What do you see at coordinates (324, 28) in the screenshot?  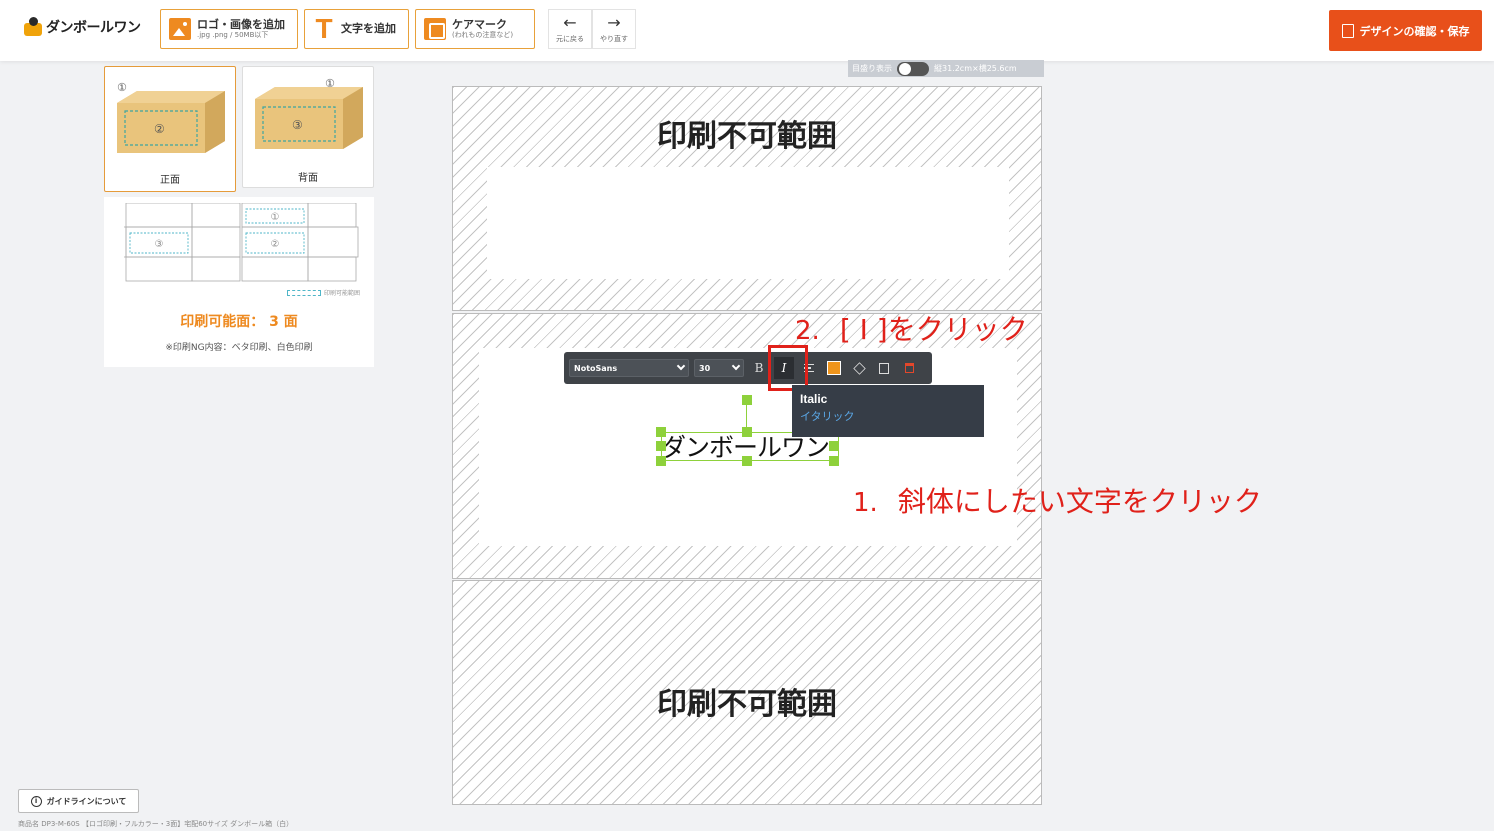 I see `text-icon: T` at bounding box center [324, 28].